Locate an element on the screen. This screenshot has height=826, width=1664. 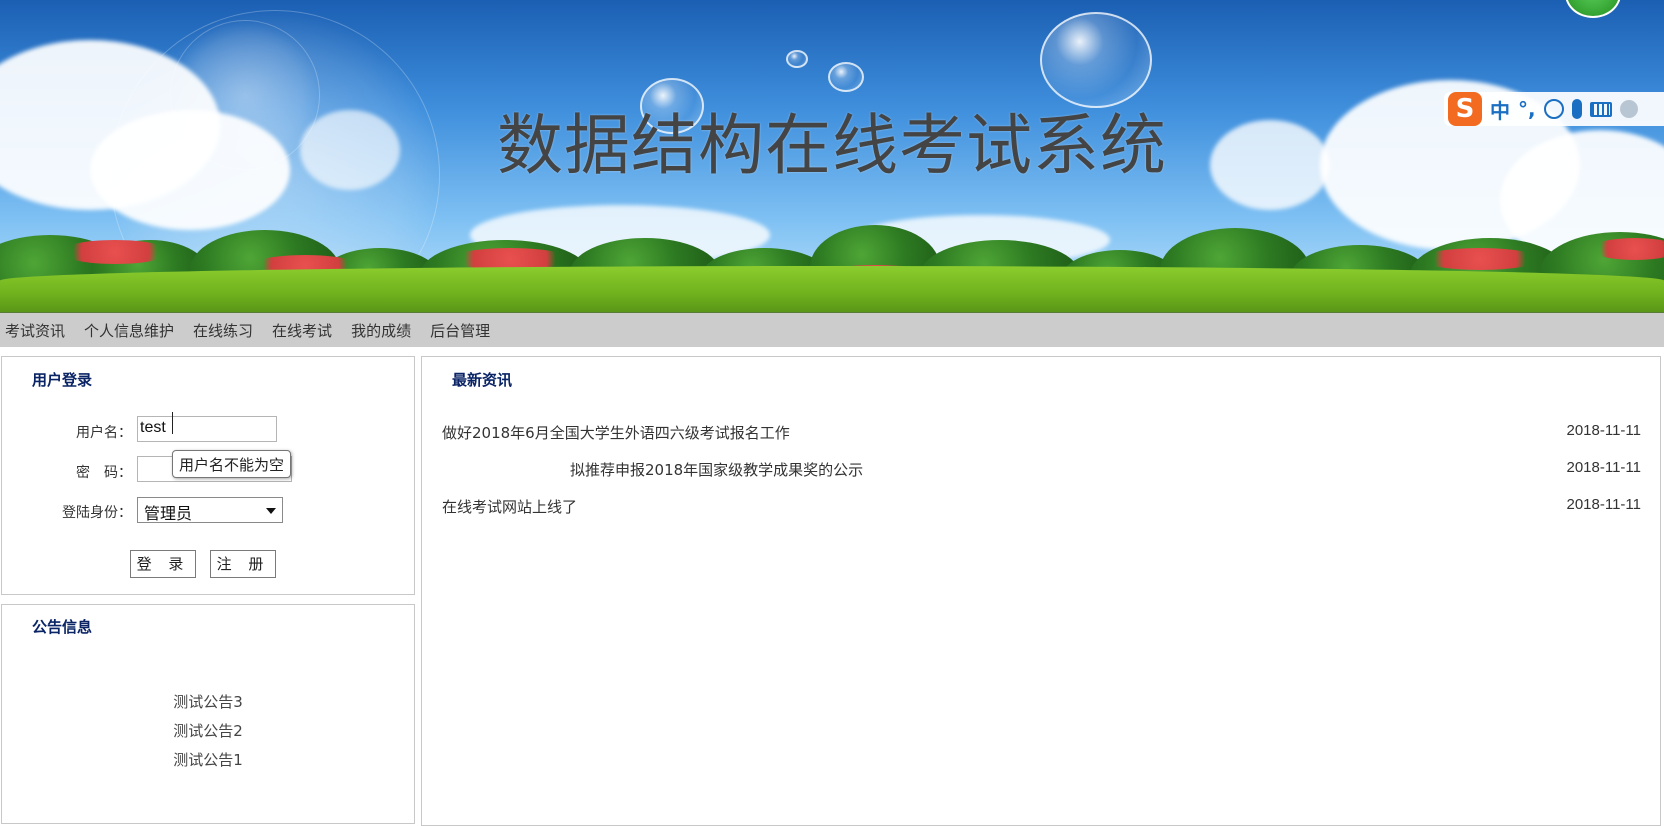
ime-punct-toggle: °, is located at coordinates (1527, 109).